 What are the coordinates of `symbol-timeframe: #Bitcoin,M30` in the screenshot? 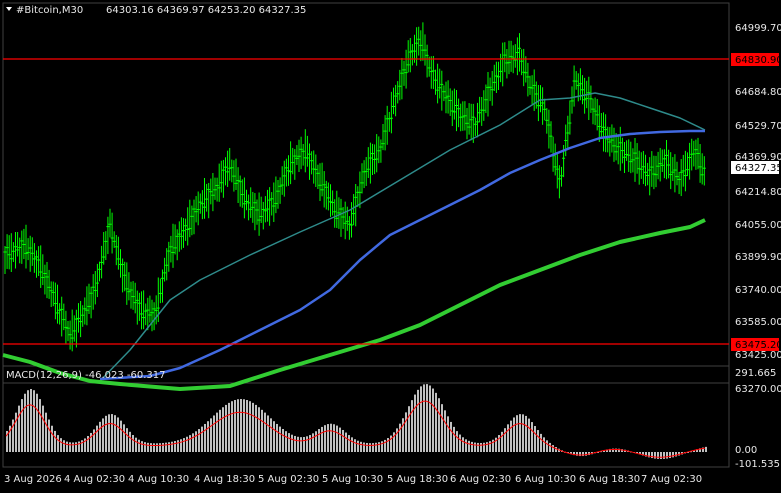 It's located at (49, 10).